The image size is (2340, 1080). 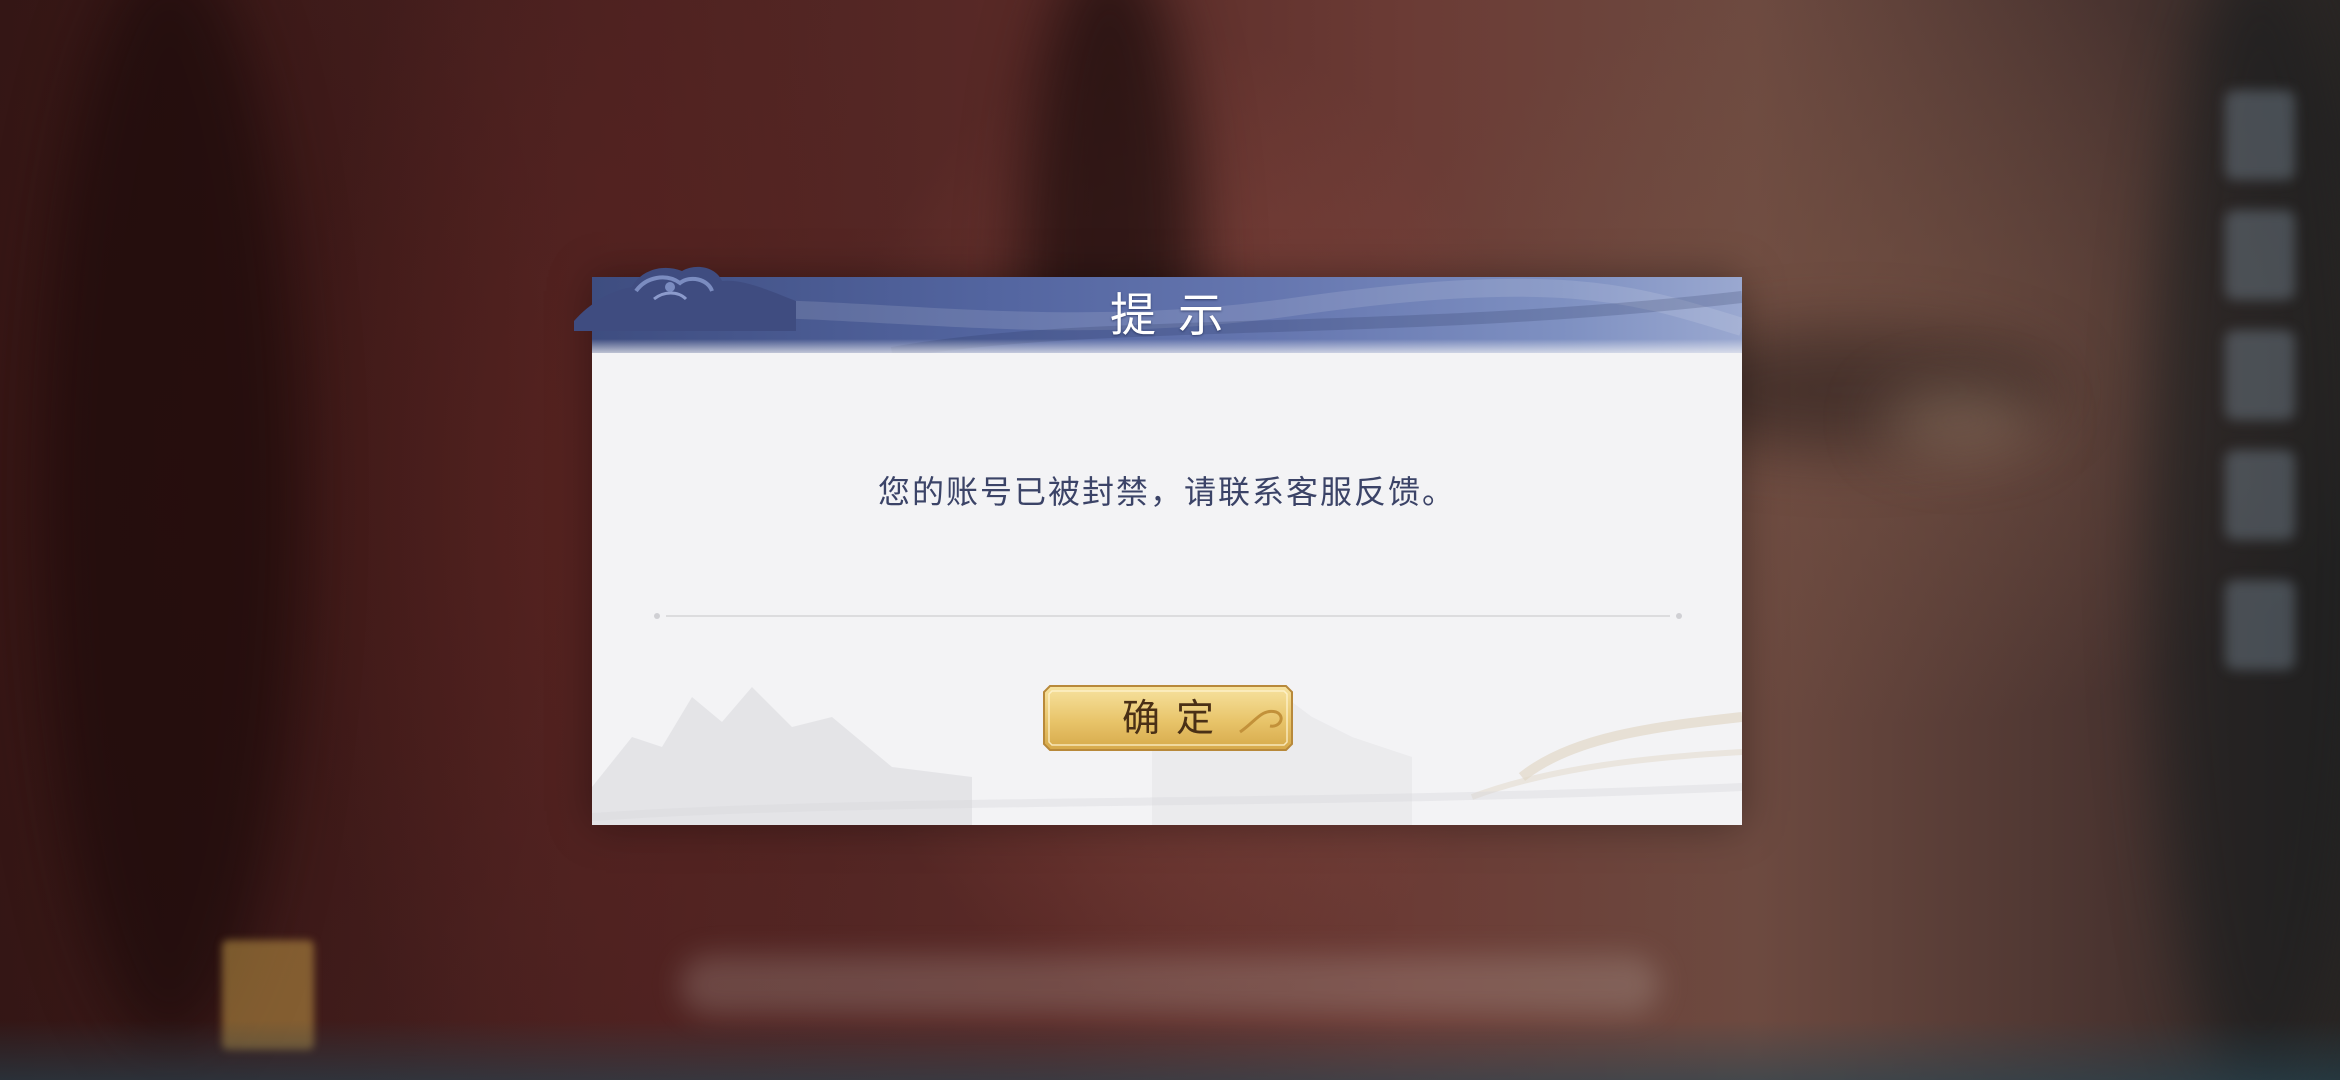 What do you see at coordinates (1170, 985) in the screenshot?
I see `subtitle-area` at bounding box center [1170, 985].